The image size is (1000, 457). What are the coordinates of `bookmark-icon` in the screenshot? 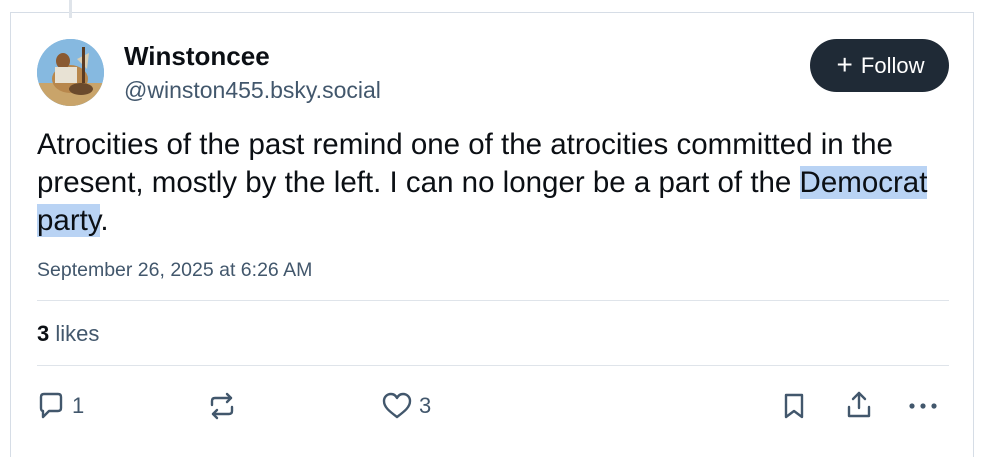 It's located at (794, 406).